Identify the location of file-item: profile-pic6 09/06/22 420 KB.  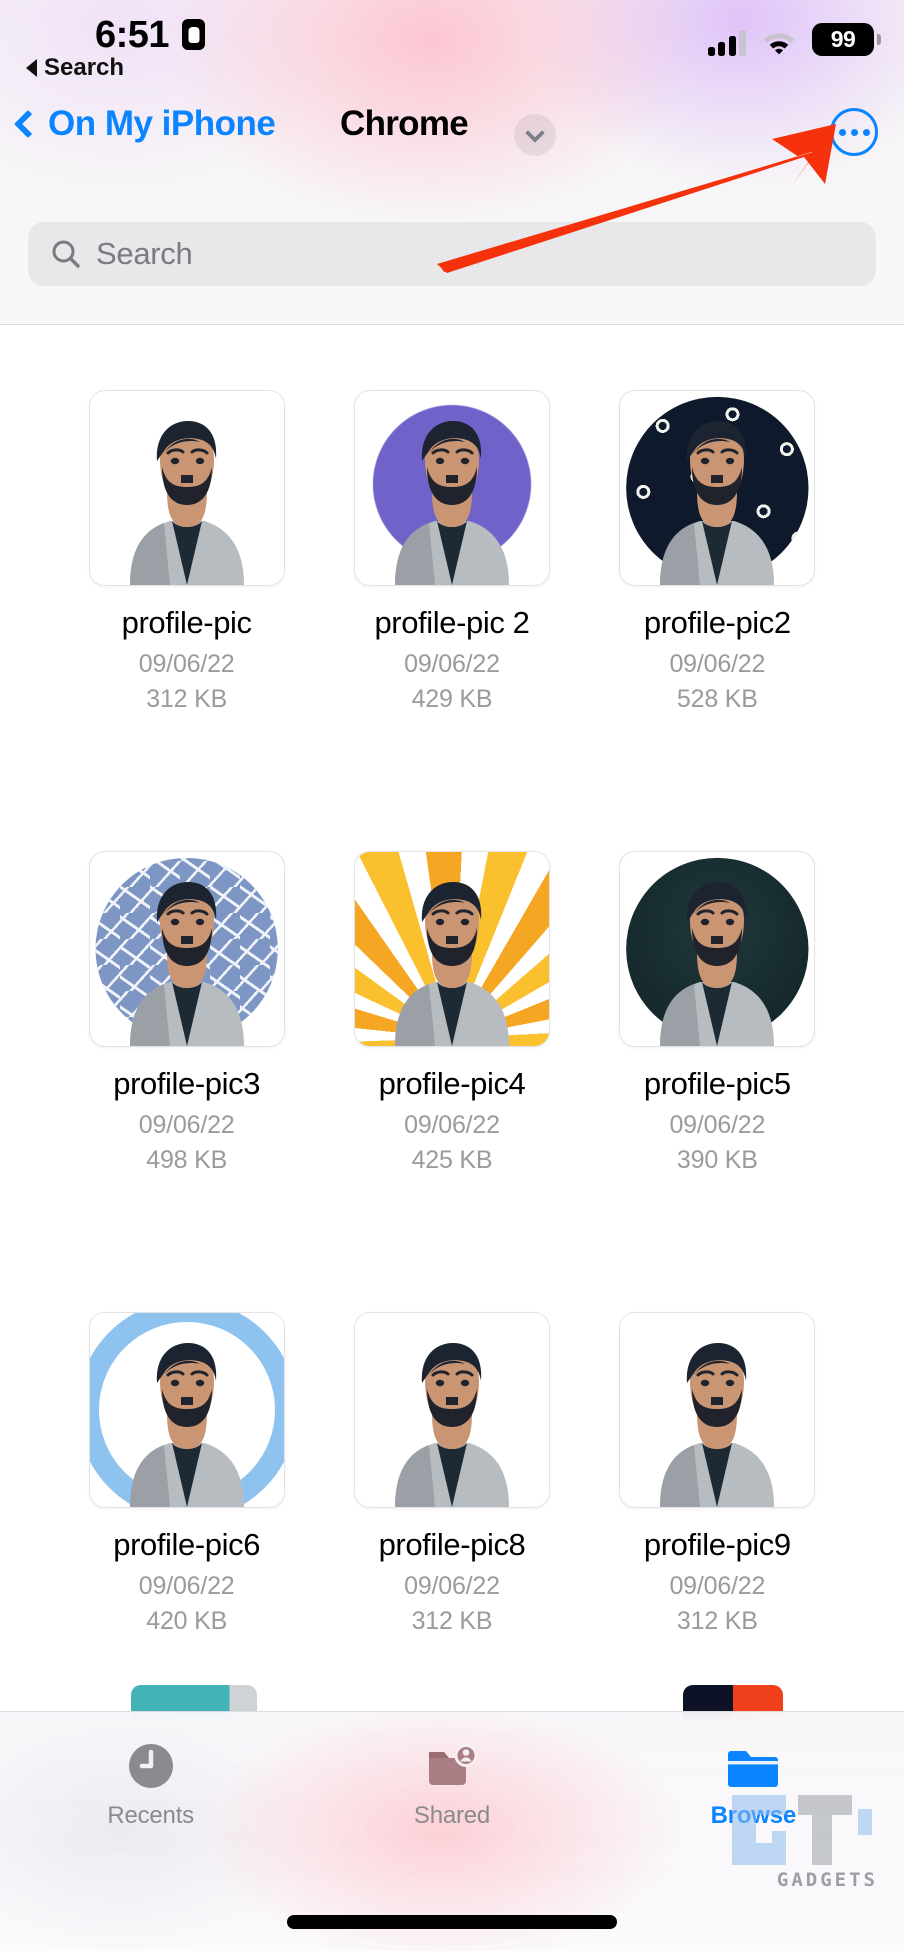
(187, 1511).